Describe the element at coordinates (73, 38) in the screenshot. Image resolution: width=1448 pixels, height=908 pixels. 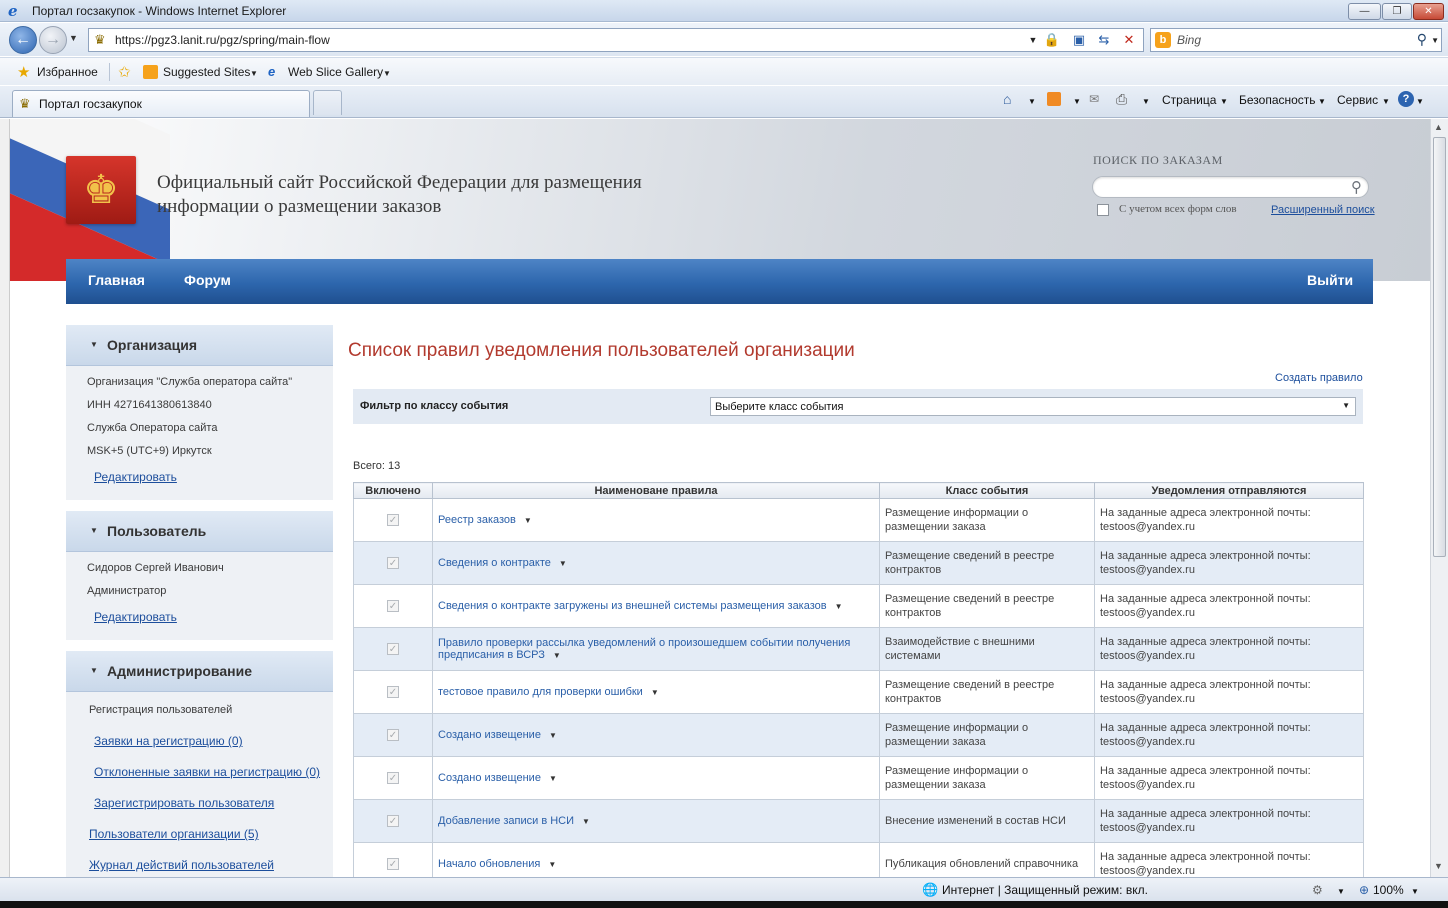
I see `history-dropdown-icon: ▼` at that location.